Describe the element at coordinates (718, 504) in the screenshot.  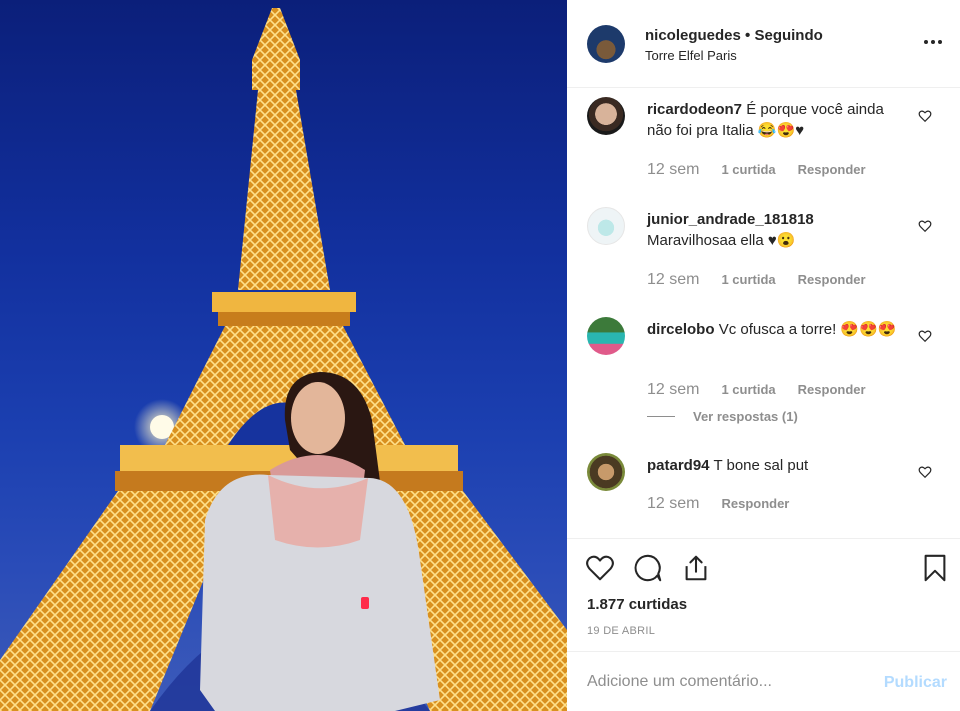
I see `comment-meta: 12 sem Responder` at that location.